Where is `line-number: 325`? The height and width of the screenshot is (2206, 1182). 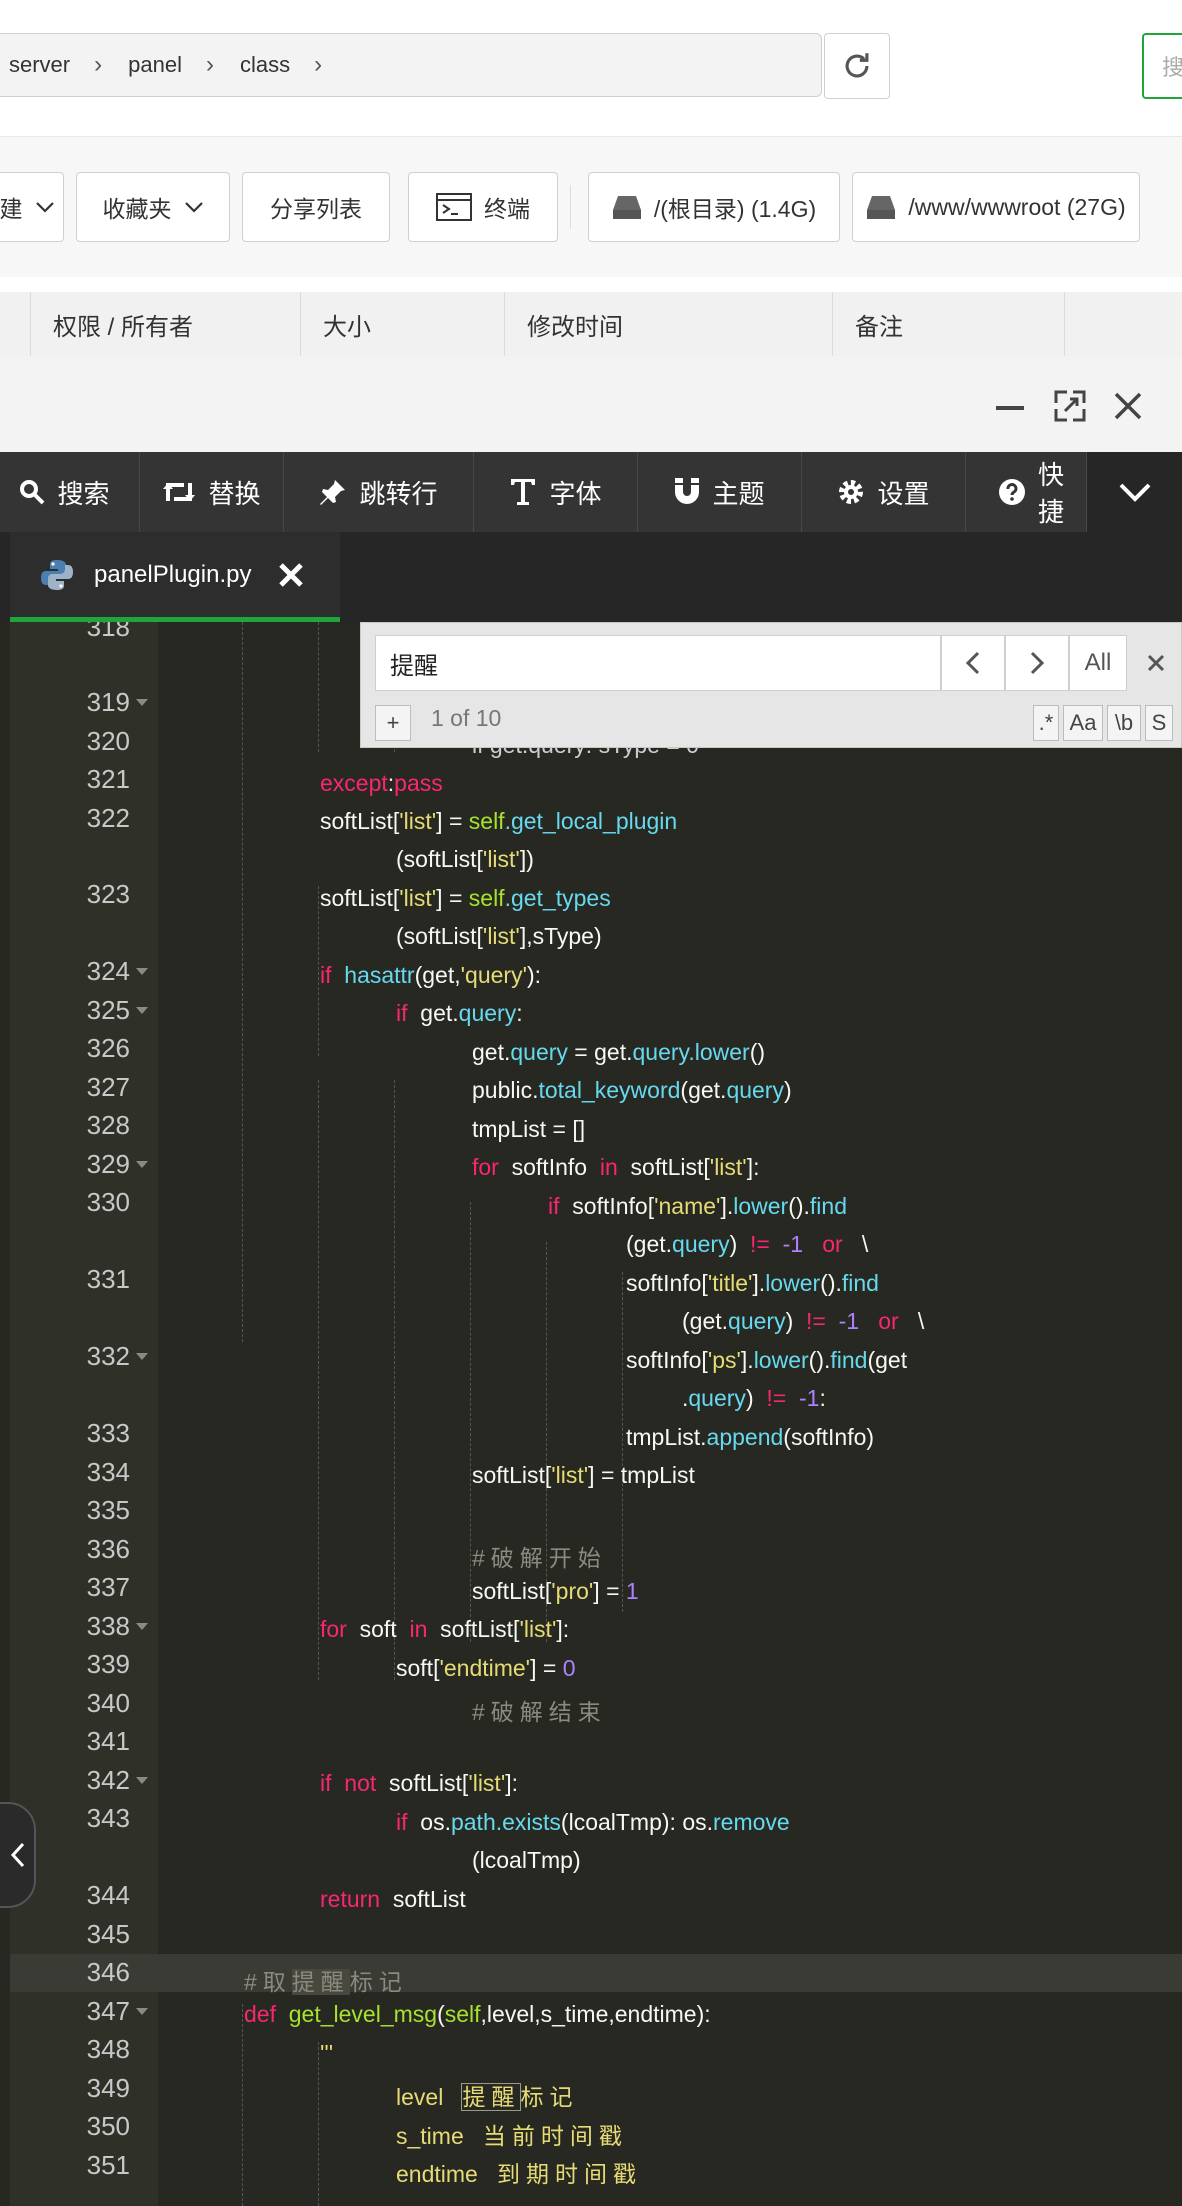 line-number: 325 is located at coordinates (70, 1010).